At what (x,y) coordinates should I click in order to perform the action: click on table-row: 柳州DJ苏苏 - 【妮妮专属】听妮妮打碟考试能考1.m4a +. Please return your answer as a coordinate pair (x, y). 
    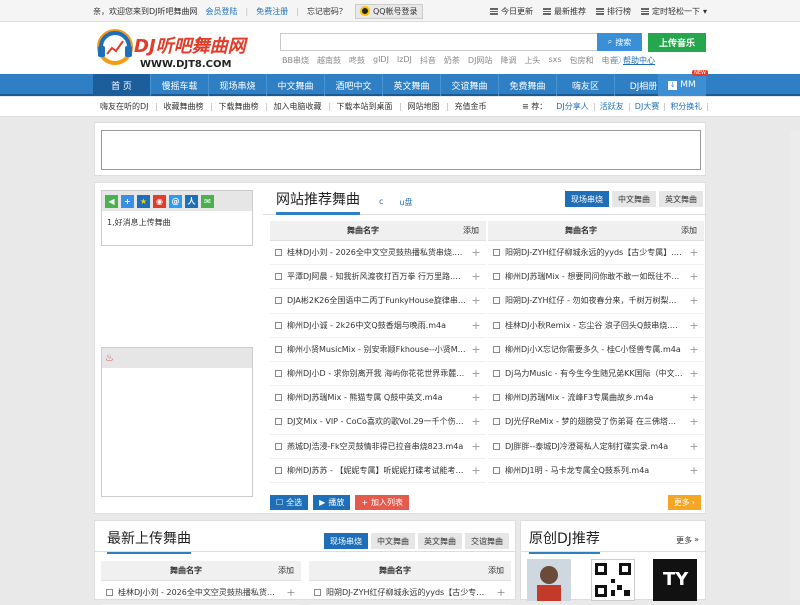
    Looking at the image, I should click on (378, 471).